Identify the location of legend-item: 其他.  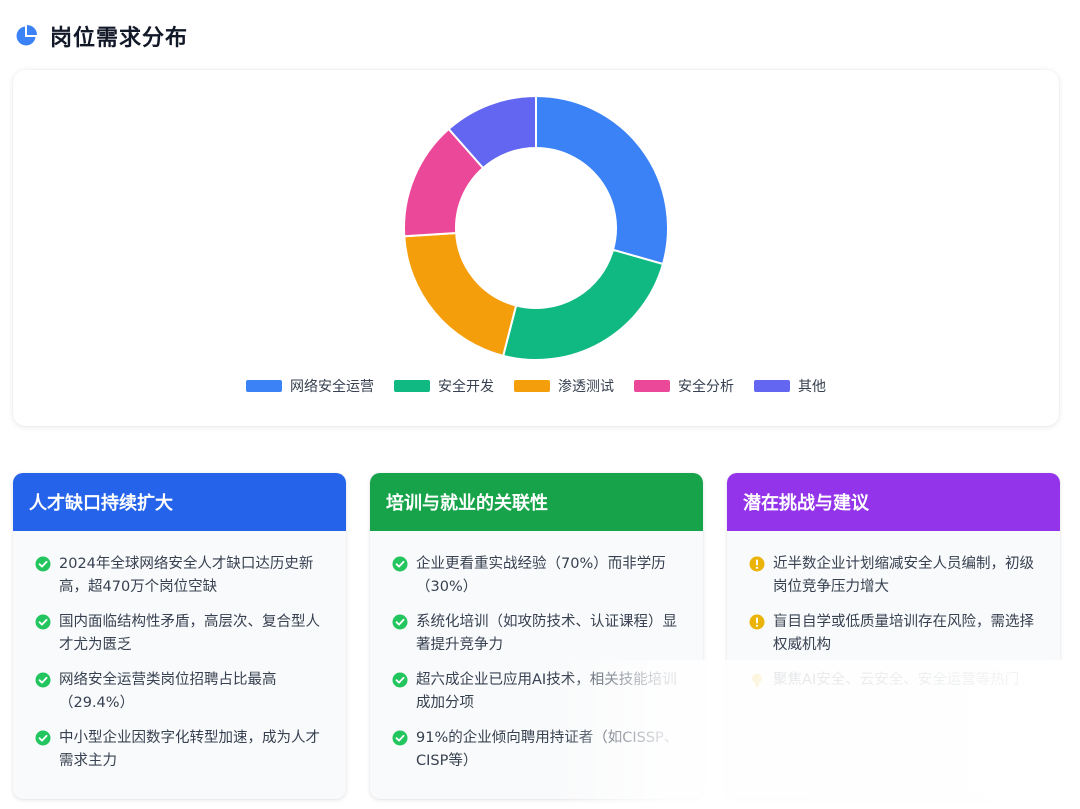
(790, 386).